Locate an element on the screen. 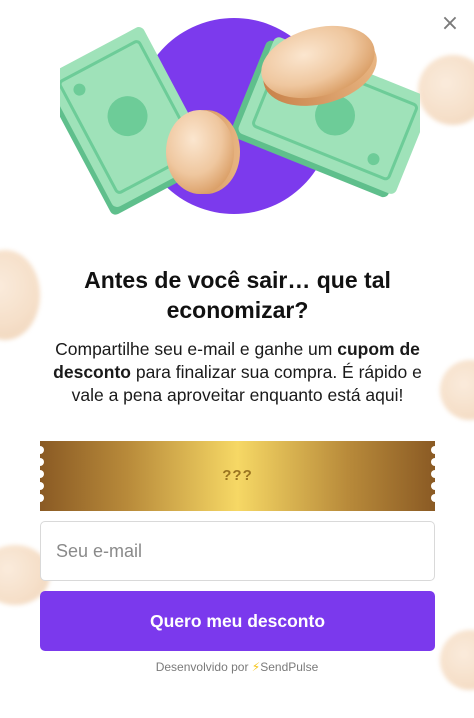 This screenshot has height=718, width=474. close-button: × is located at coordinates (450, 24).